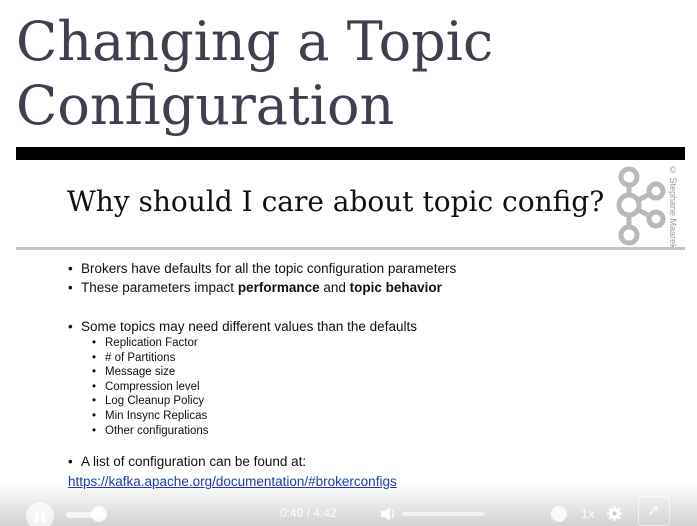 The image size is (697, 526). What do you see at coordinates (37, 516) in the screenshot?
I see `pause-icon` at bounding box center [37, 516].